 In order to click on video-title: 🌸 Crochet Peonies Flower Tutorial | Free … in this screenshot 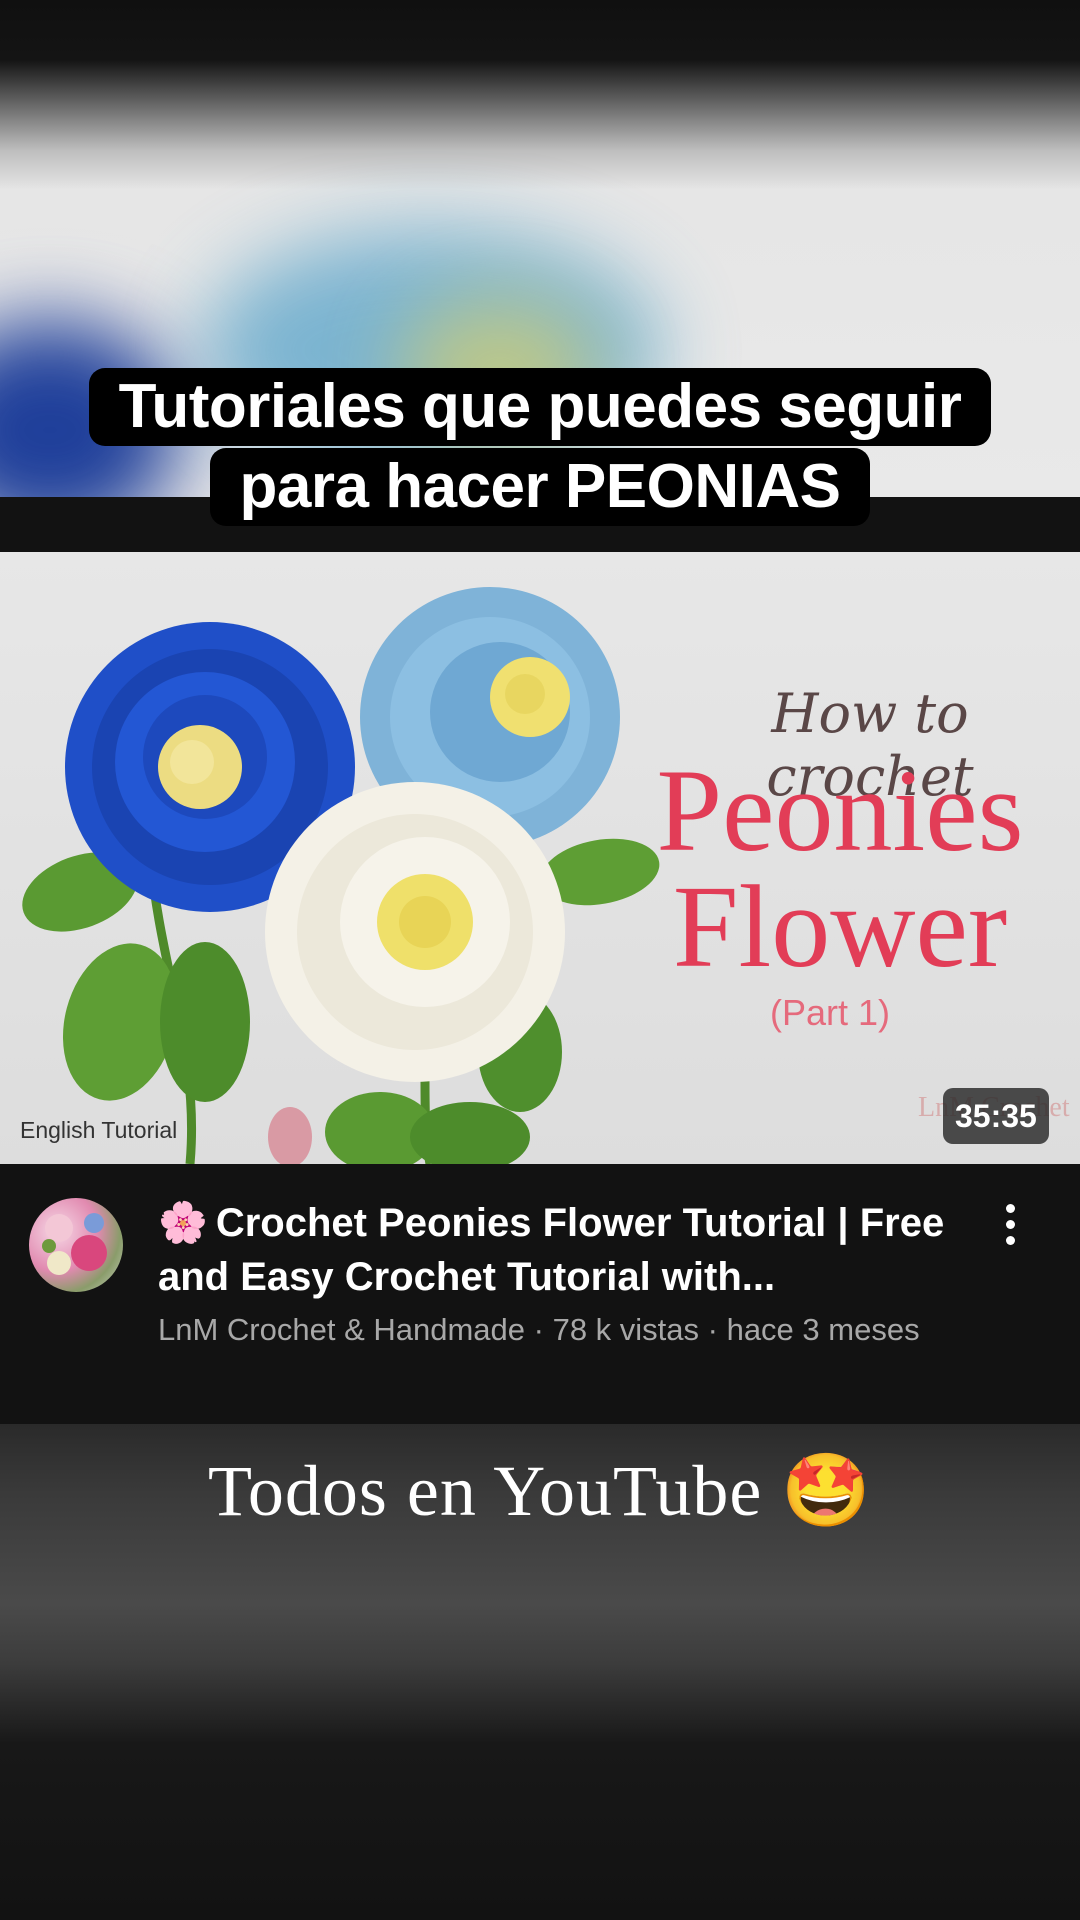, I will do `click(553, 1250)`.